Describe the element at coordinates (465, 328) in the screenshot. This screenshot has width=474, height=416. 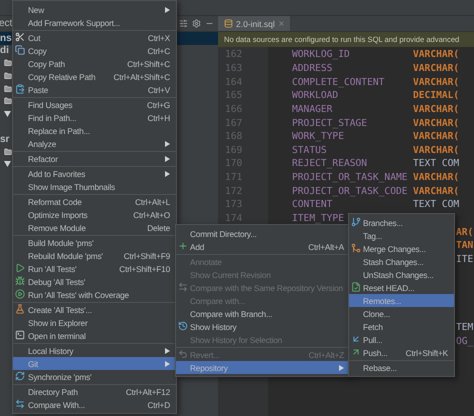
I see `code-text: TEM` at that location.